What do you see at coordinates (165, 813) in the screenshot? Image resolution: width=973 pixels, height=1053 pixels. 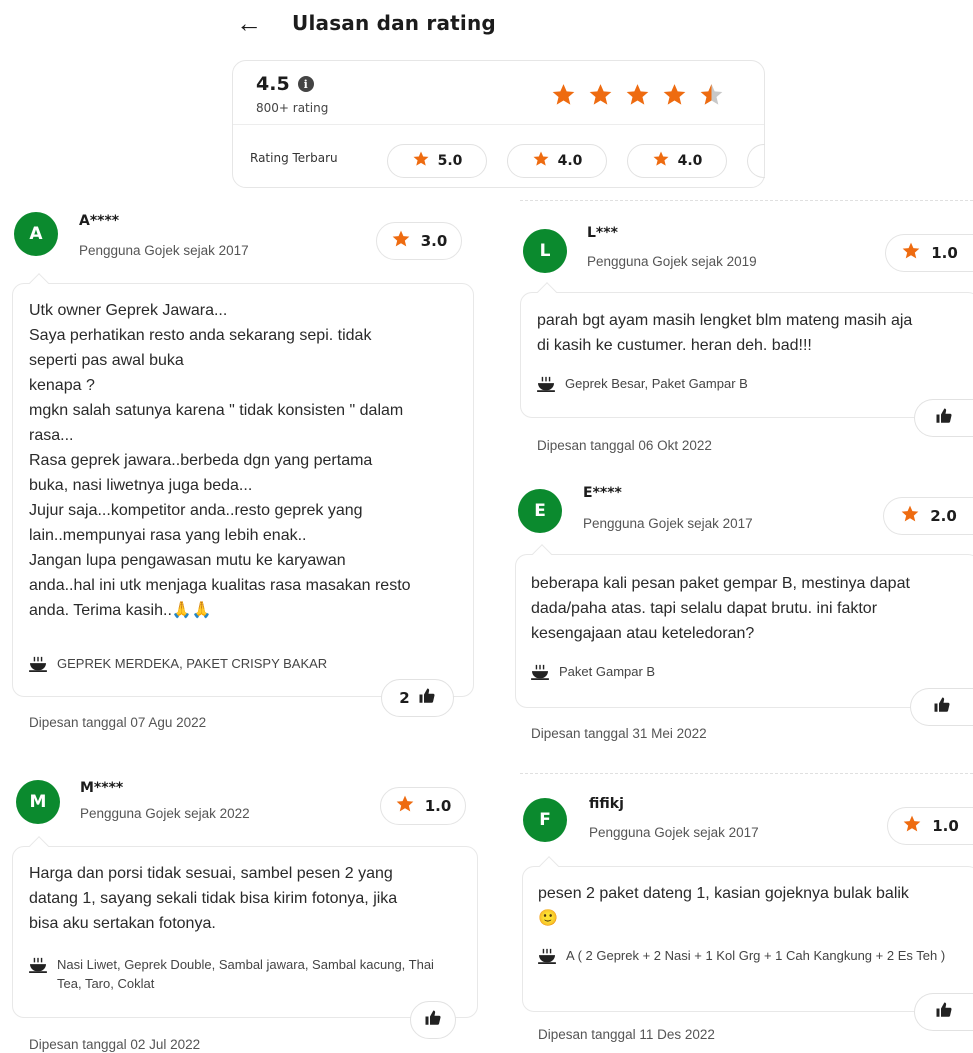 I see `member-since: Pengguna Gojek sejak 2022` at bounding box center [165, 813].